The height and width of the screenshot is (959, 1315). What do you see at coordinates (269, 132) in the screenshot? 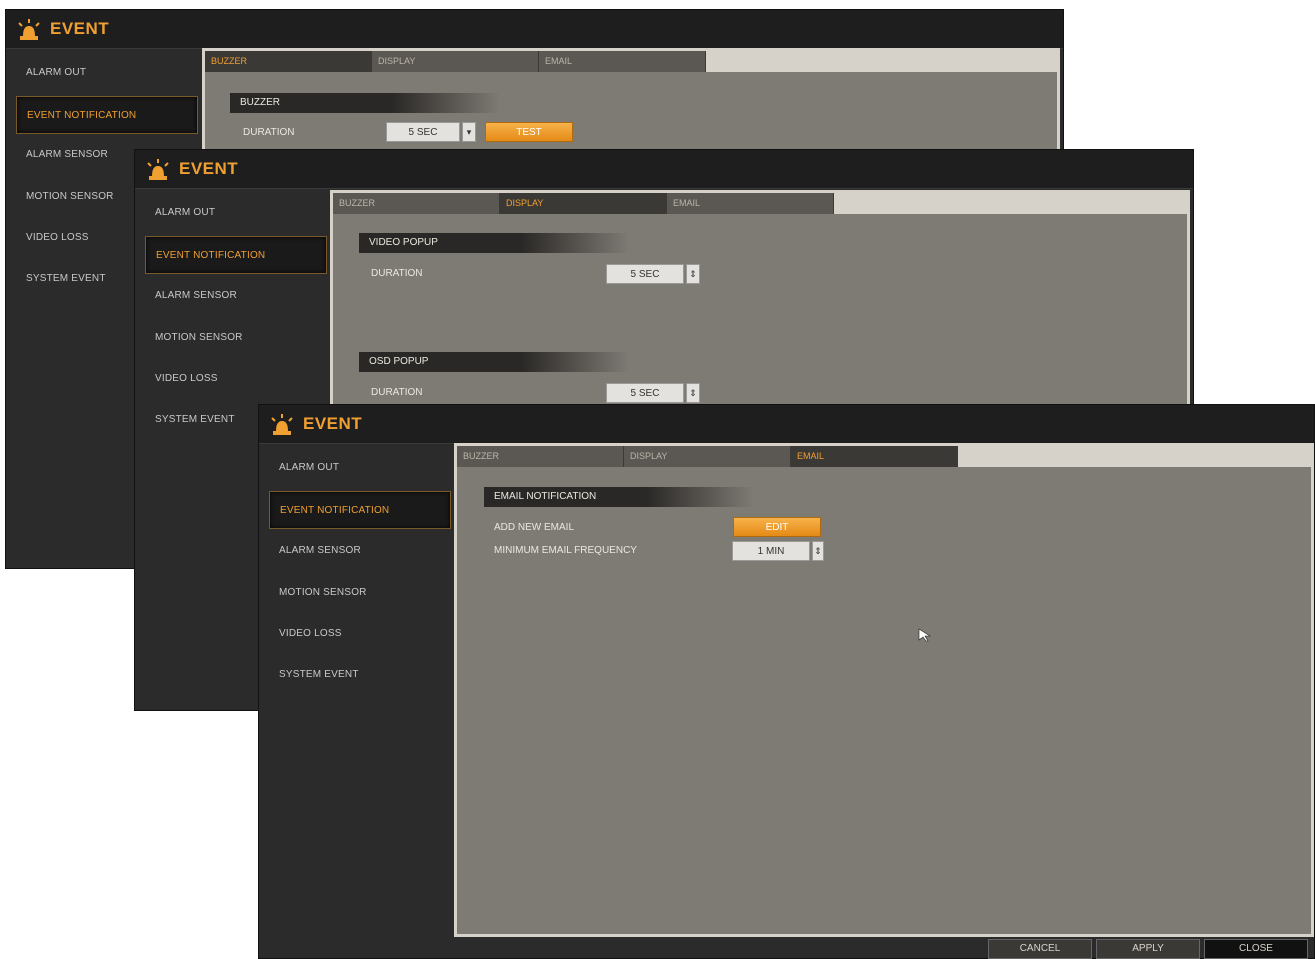
I see `duration-label: DURATION` at bounding box center [269, 132].